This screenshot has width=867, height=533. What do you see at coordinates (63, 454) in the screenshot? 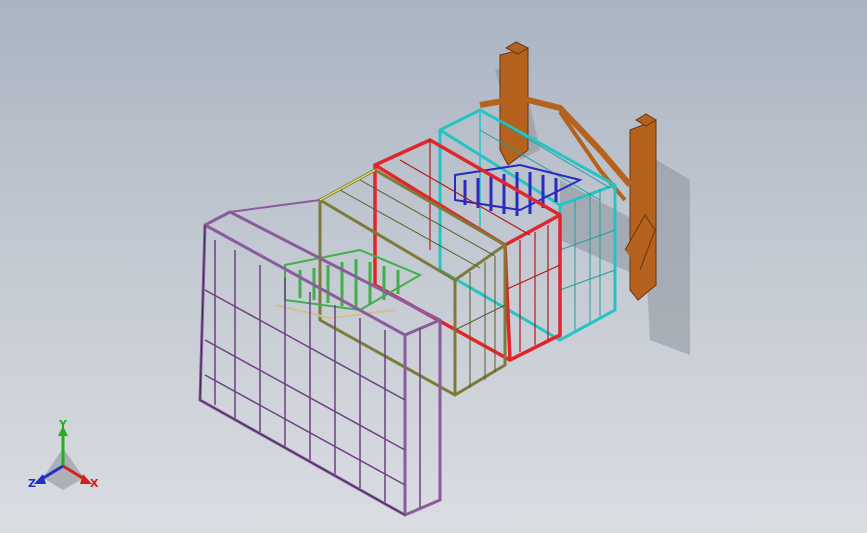
I see `coordinate-triad: Y X Z` at bounding box center [63, 454].